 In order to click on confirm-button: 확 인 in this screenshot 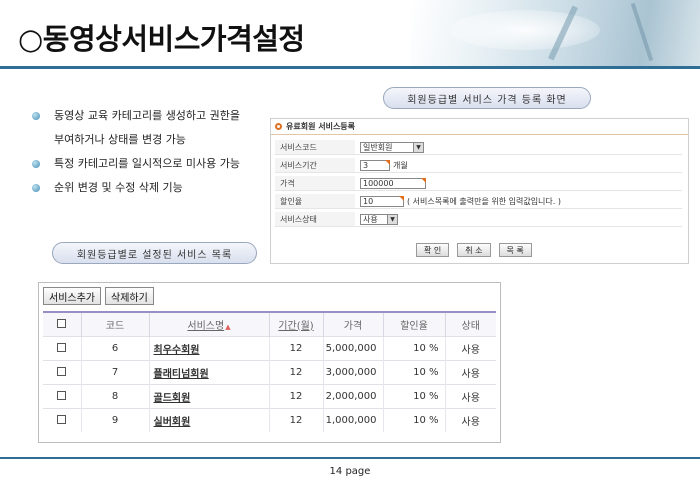, I will do `click(433, 250)`.